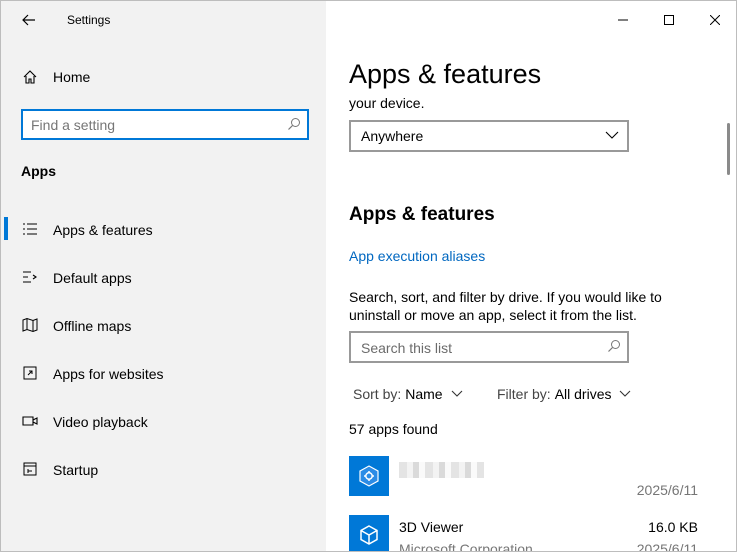 Image resolution: width=737 pixels, height=552 pixels. Describe the element at coordinates (30, 421) in the screenshot. I see `video-icon` at that location.